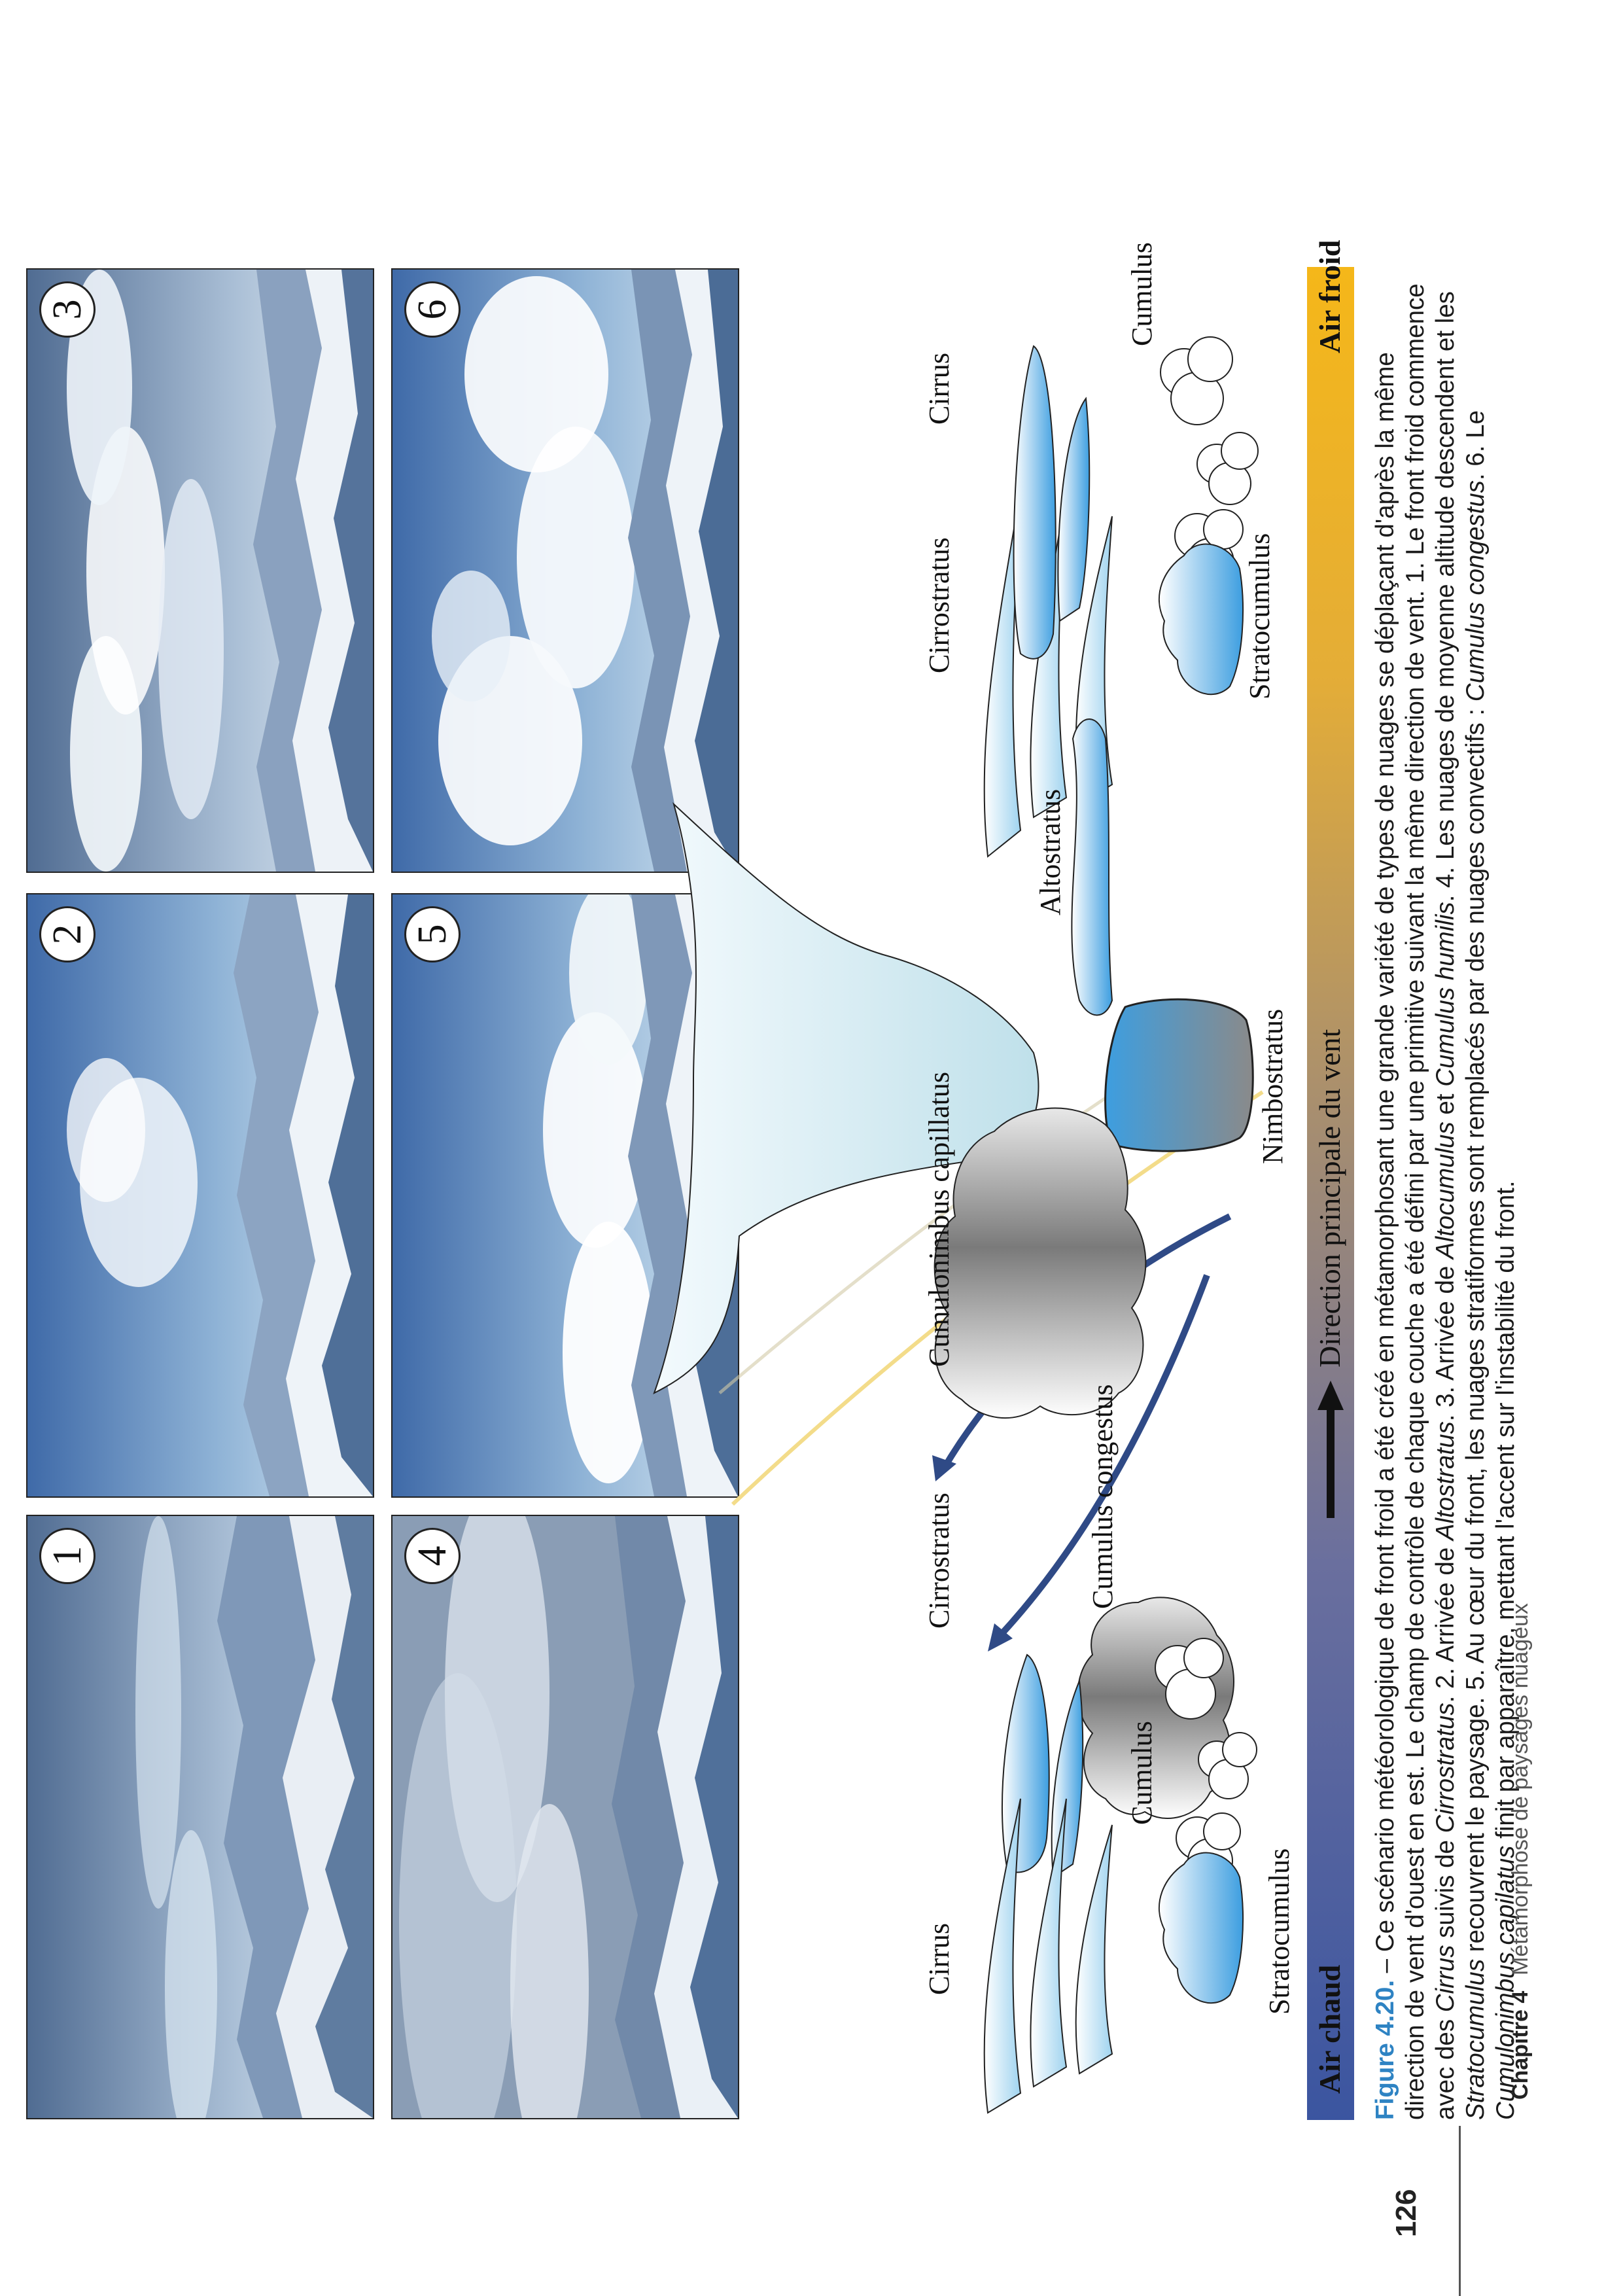  What do you see at coordinates (1445, 1622) in the screenshot?
I see `caption-text: . 2. Arrivée de` at bounding box center [1445, 1622].